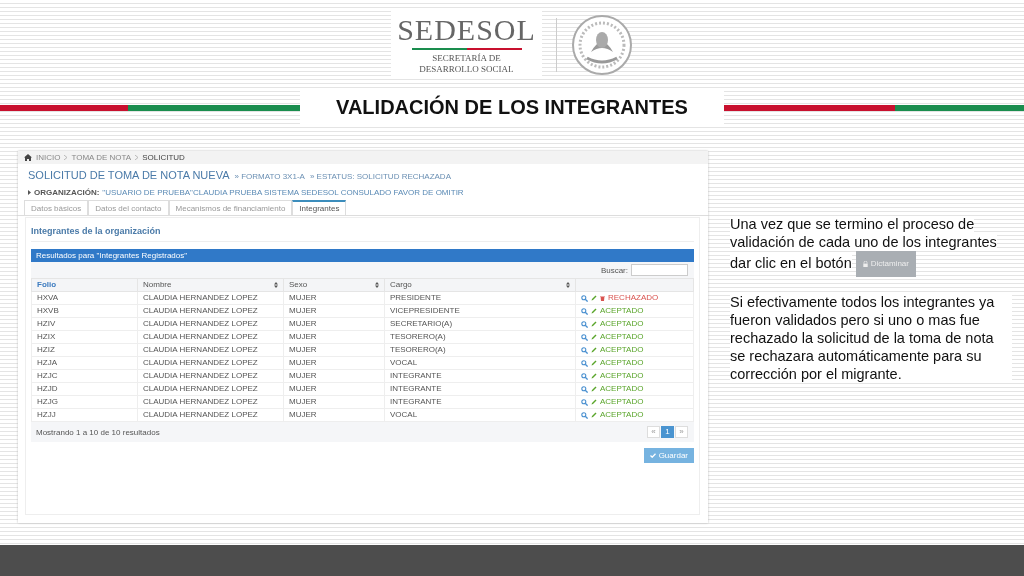  I want to click on check-icon, so click(652, 455).